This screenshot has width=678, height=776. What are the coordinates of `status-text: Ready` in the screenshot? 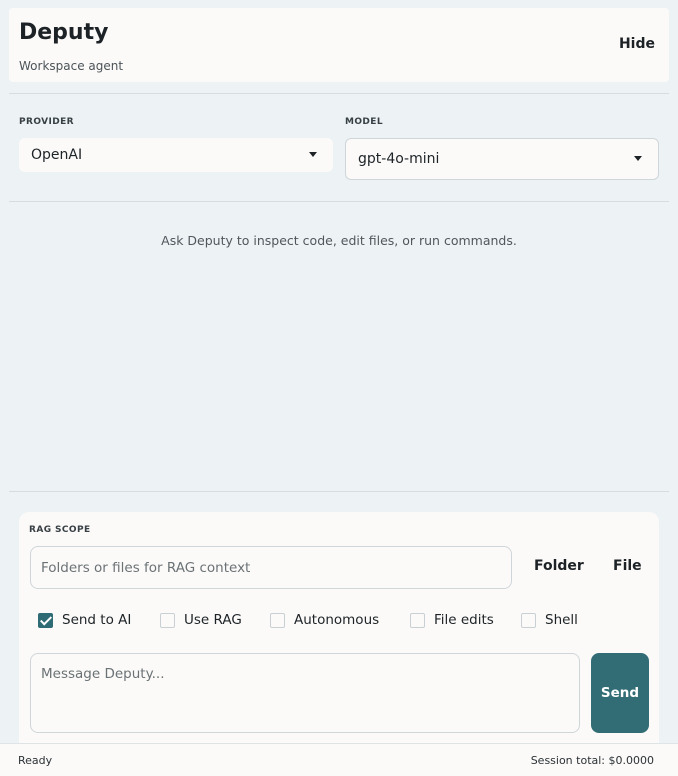 It's located at (35, 760).